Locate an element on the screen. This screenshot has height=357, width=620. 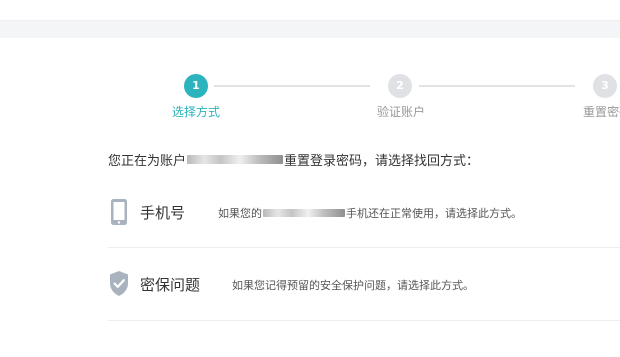
option-security-question: 密保问题 如果您记得预留的安全保护问题，请选择此方式。 is located at coordinates (364, 284).